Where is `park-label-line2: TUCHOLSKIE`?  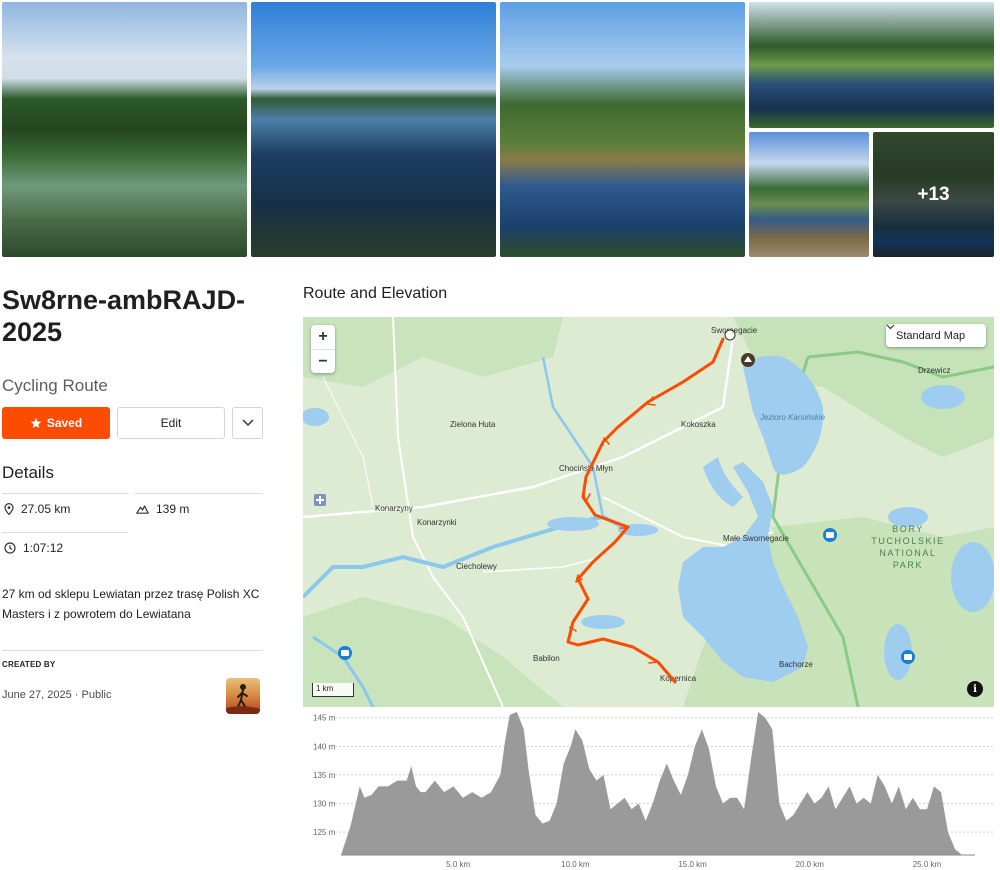 park-label-line2: TUCHOLSKIE is located at coordinates (908, 541).